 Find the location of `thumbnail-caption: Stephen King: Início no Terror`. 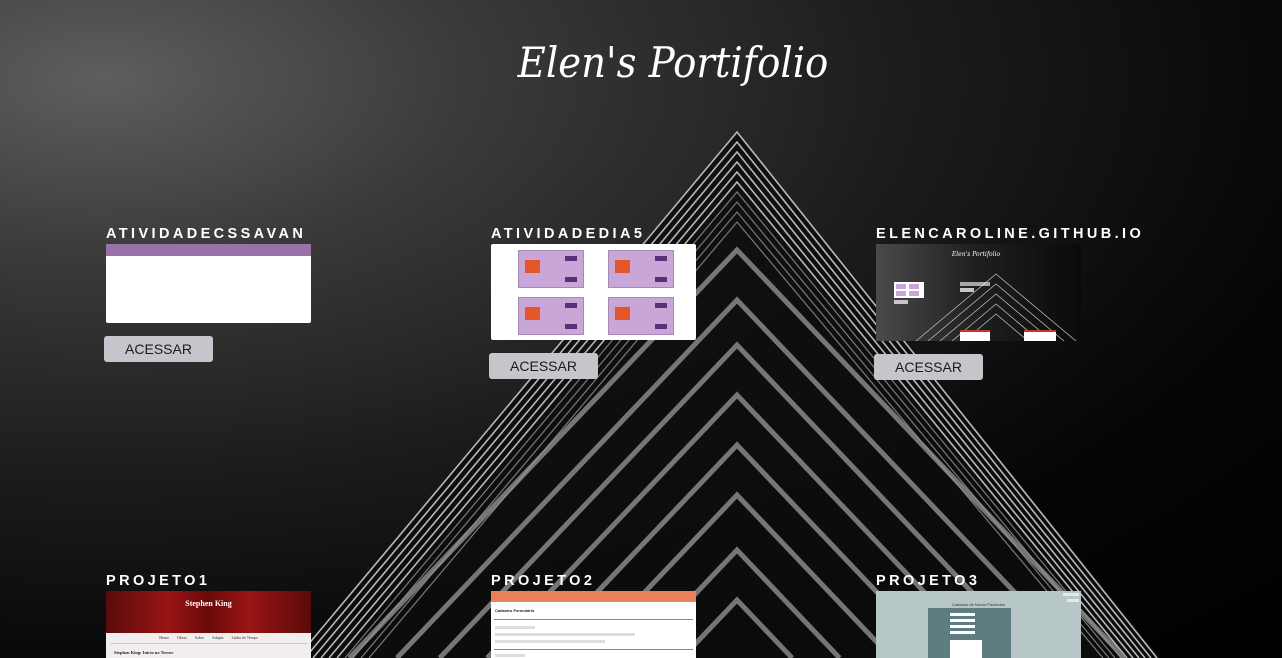

thumbnail-caption: Stephen King: Início no Terror is located at coordinates (144, 652).